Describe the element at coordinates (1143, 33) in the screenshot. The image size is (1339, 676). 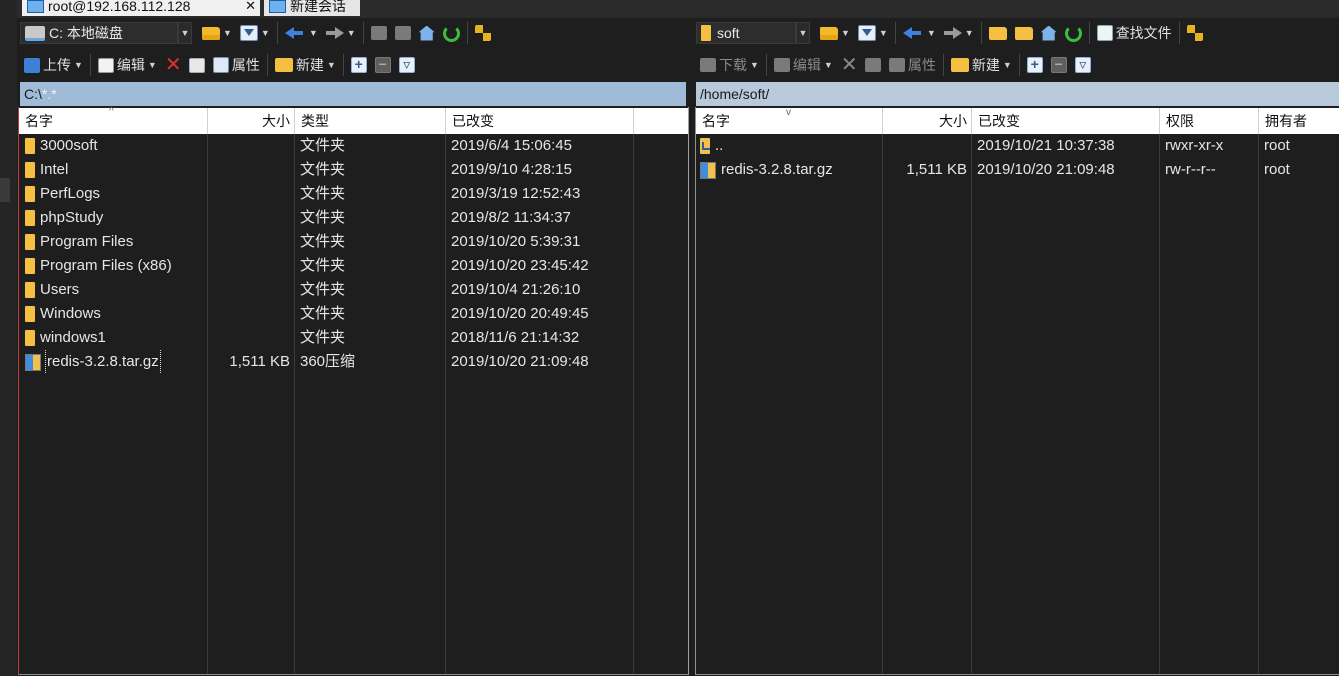
I see `find-files-label: 查找文件` at that location.